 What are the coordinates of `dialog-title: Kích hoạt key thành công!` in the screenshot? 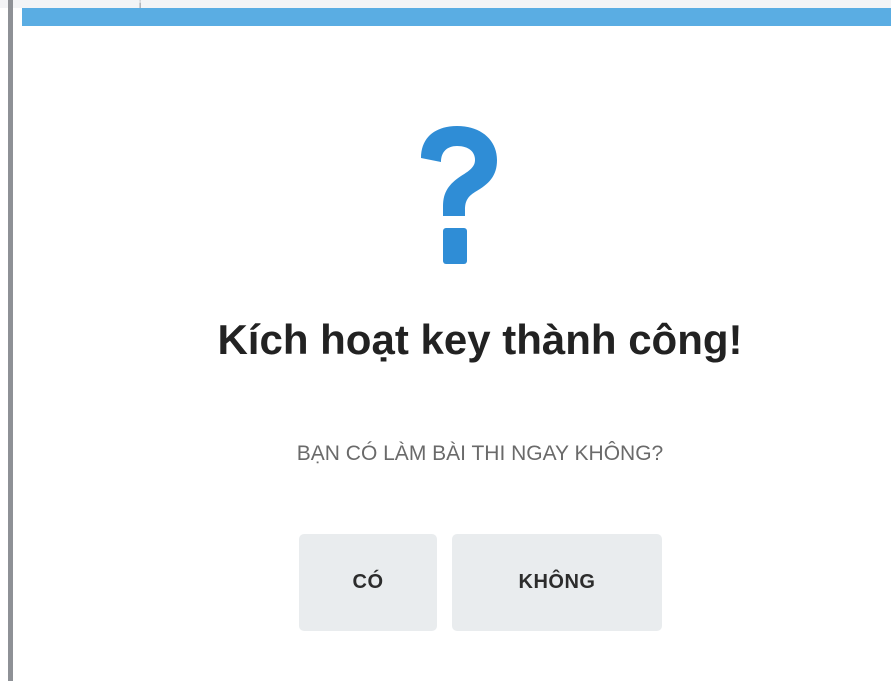 It's located at (480, 339).